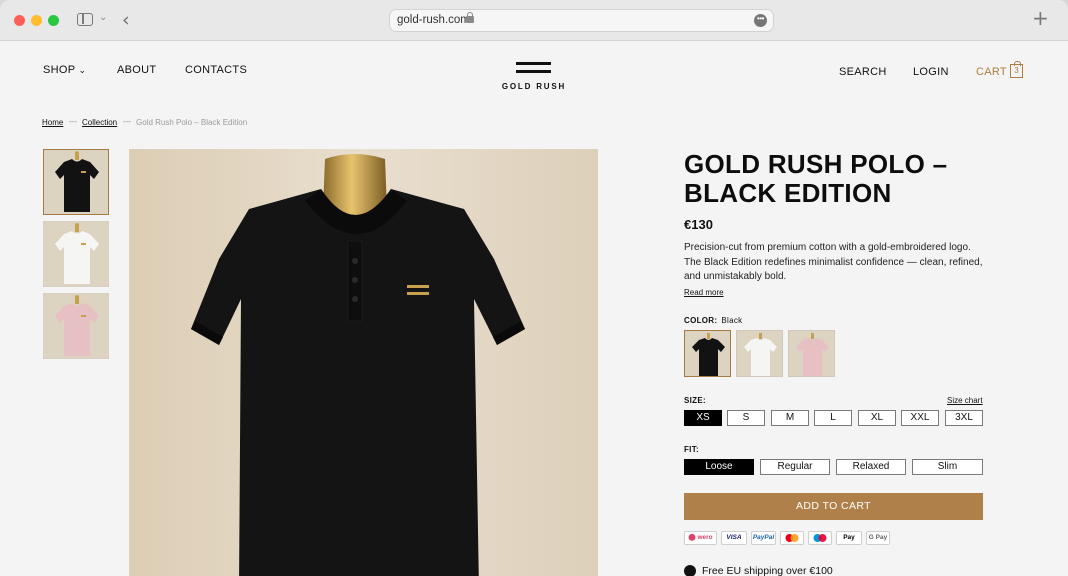 This screenshot has width=1068, height=576. Describe the element at coordinates (76, 182) in the screenshot. I see `thumbnail-black` at that location.